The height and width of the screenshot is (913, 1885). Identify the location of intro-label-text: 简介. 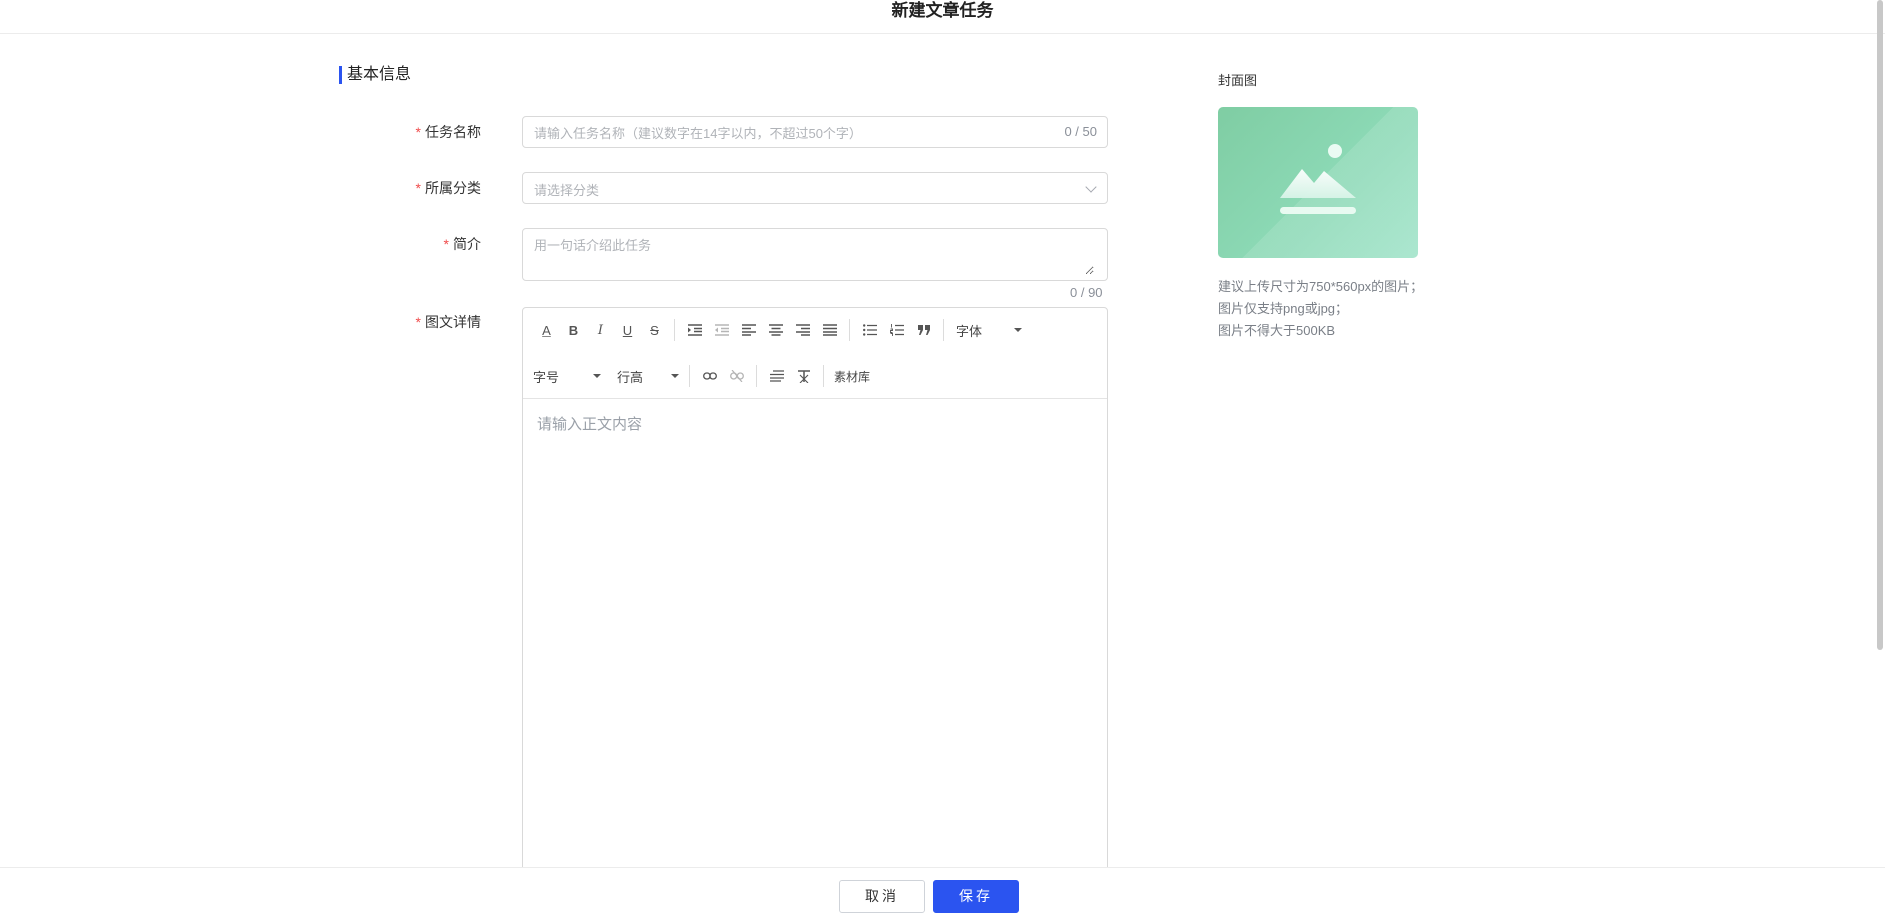
(467, 244).